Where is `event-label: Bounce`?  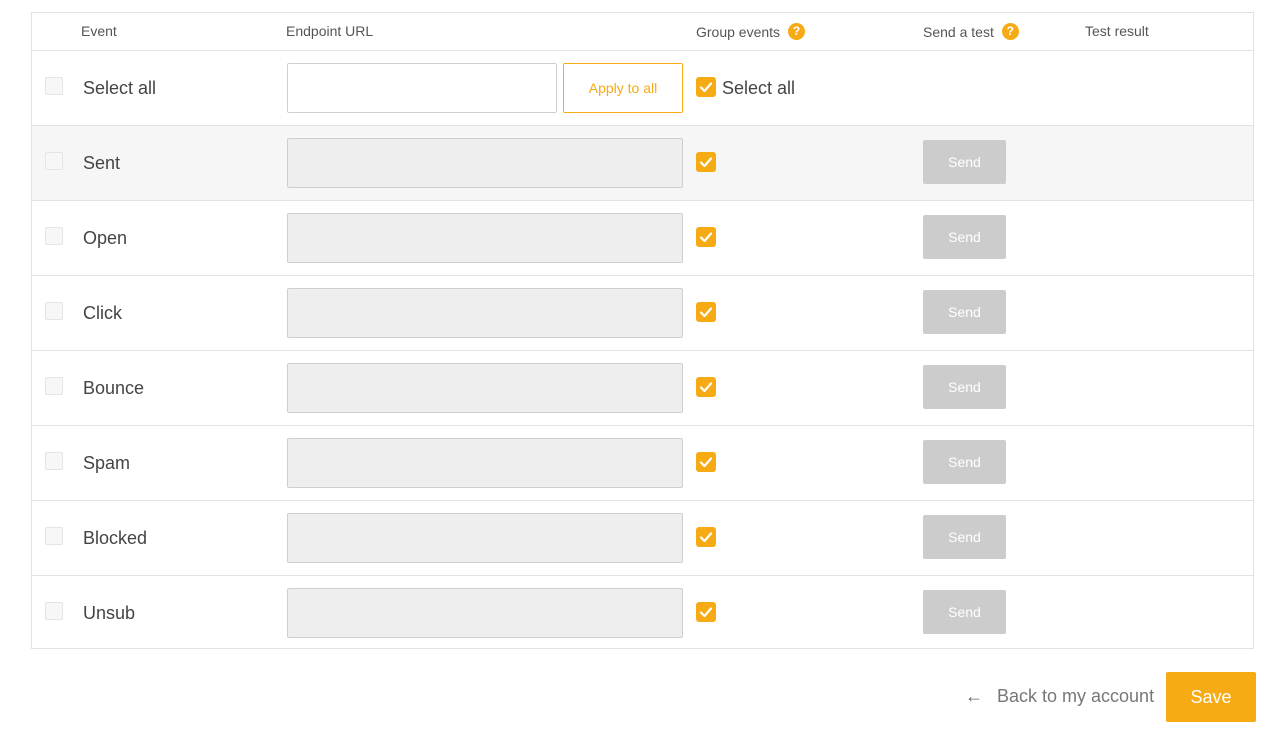 event-label: Bounce is located at coordinates (114, 388).